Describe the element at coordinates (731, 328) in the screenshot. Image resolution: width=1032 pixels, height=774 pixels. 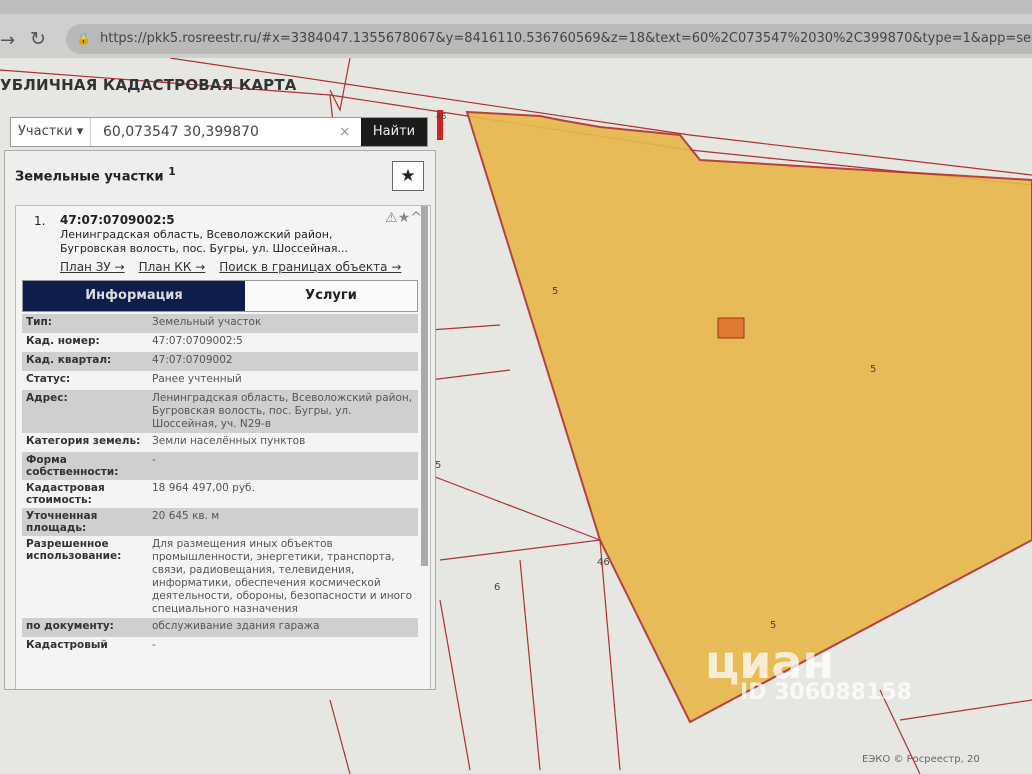
I see `parcel-marker-icon` at that location.